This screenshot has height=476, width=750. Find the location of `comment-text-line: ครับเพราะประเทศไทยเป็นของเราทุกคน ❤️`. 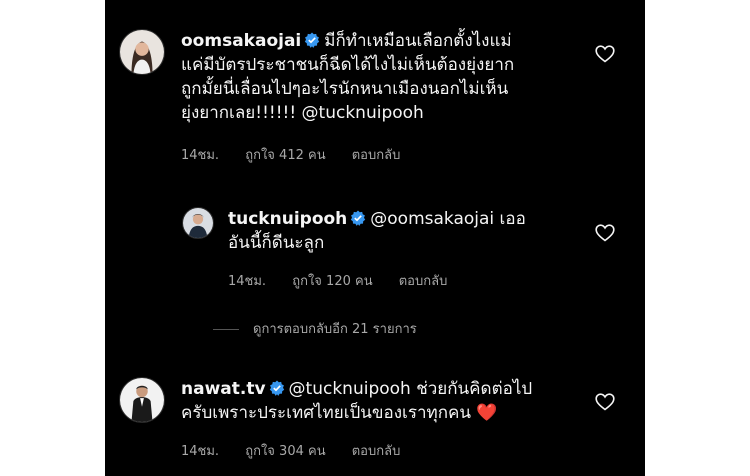

comment-text-line: ครับเพราะประเทศไทยเป็นของเราทุกคน ❤️ is located at coordinates (339, 413).